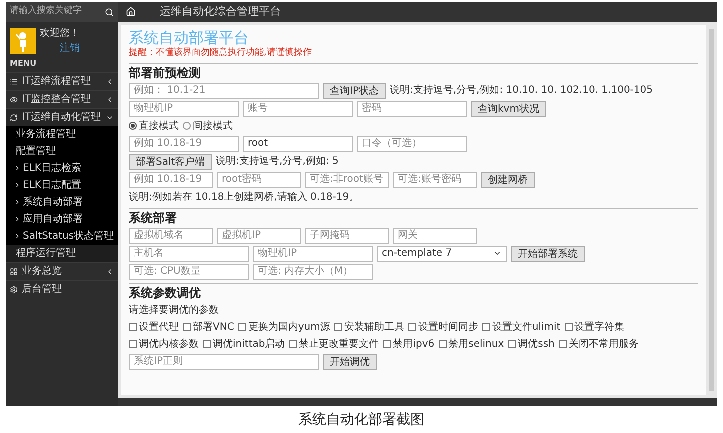  I want to click on submenu-item: ELK日志检索, so click(62, 168).